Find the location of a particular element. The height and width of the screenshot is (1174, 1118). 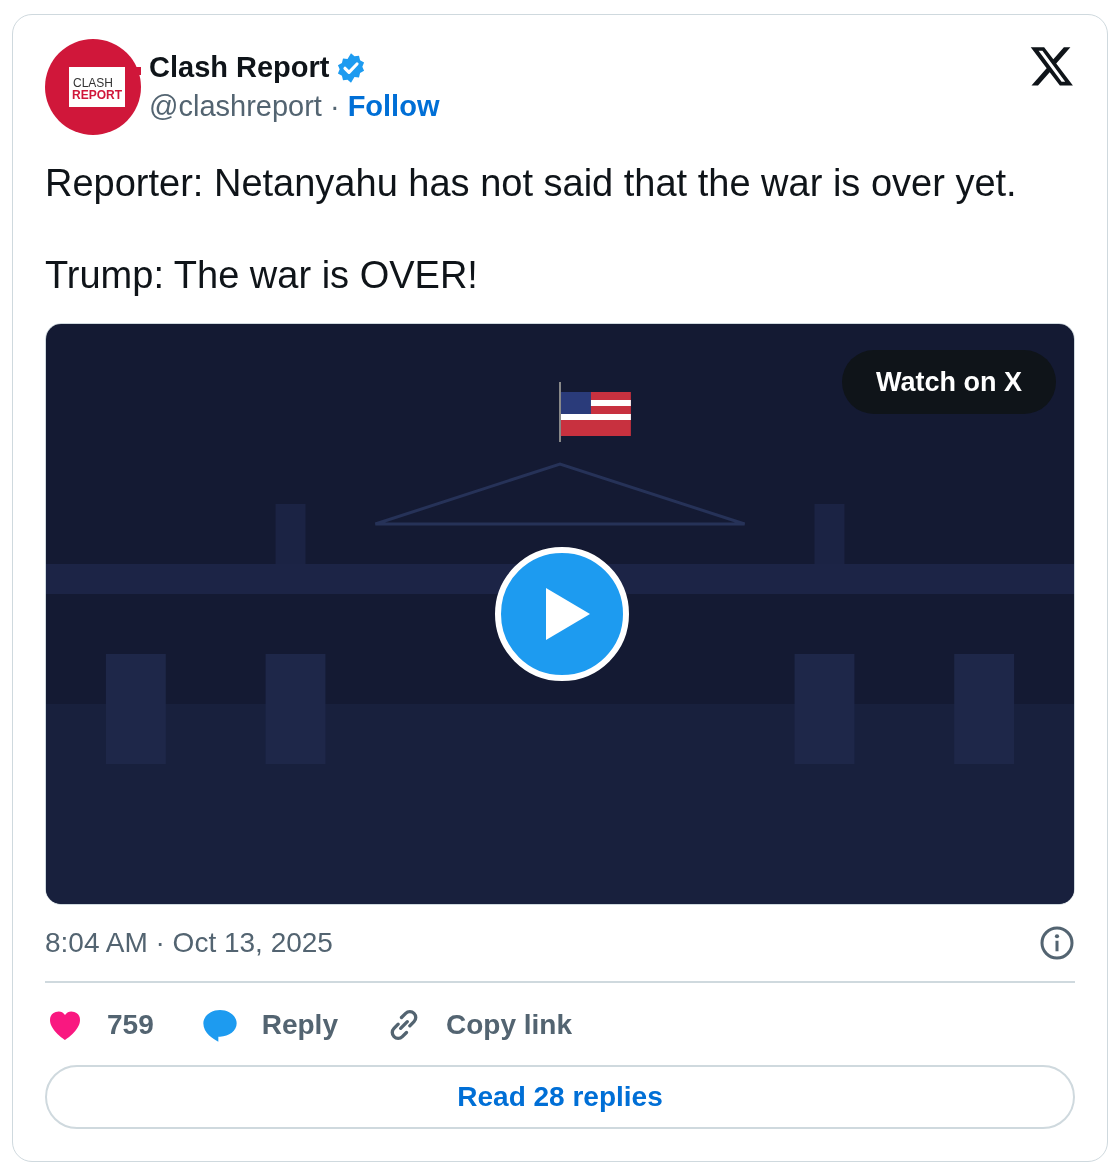

post-text: Reporter: Netanyahu has not said that the war is over yet. is located at coordinates (531, 183).